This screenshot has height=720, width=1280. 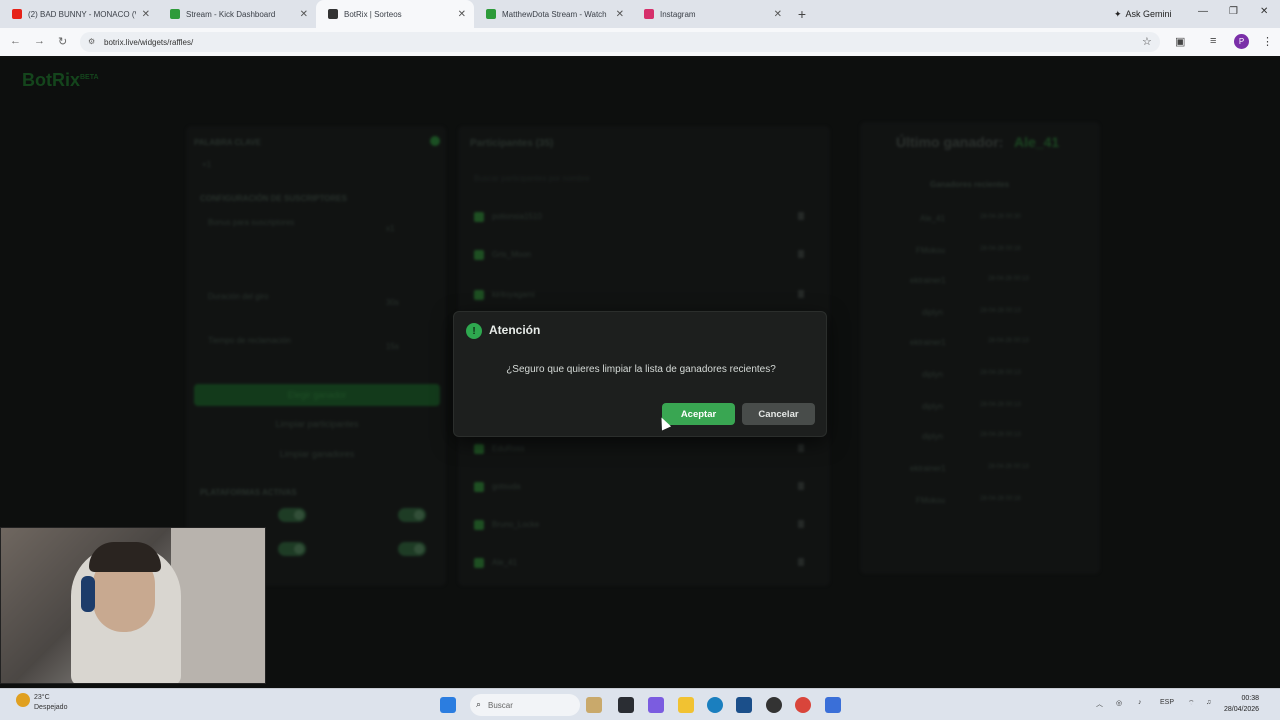 I want to click on menu-icon: ⋮, so click(x=1267, y=41).